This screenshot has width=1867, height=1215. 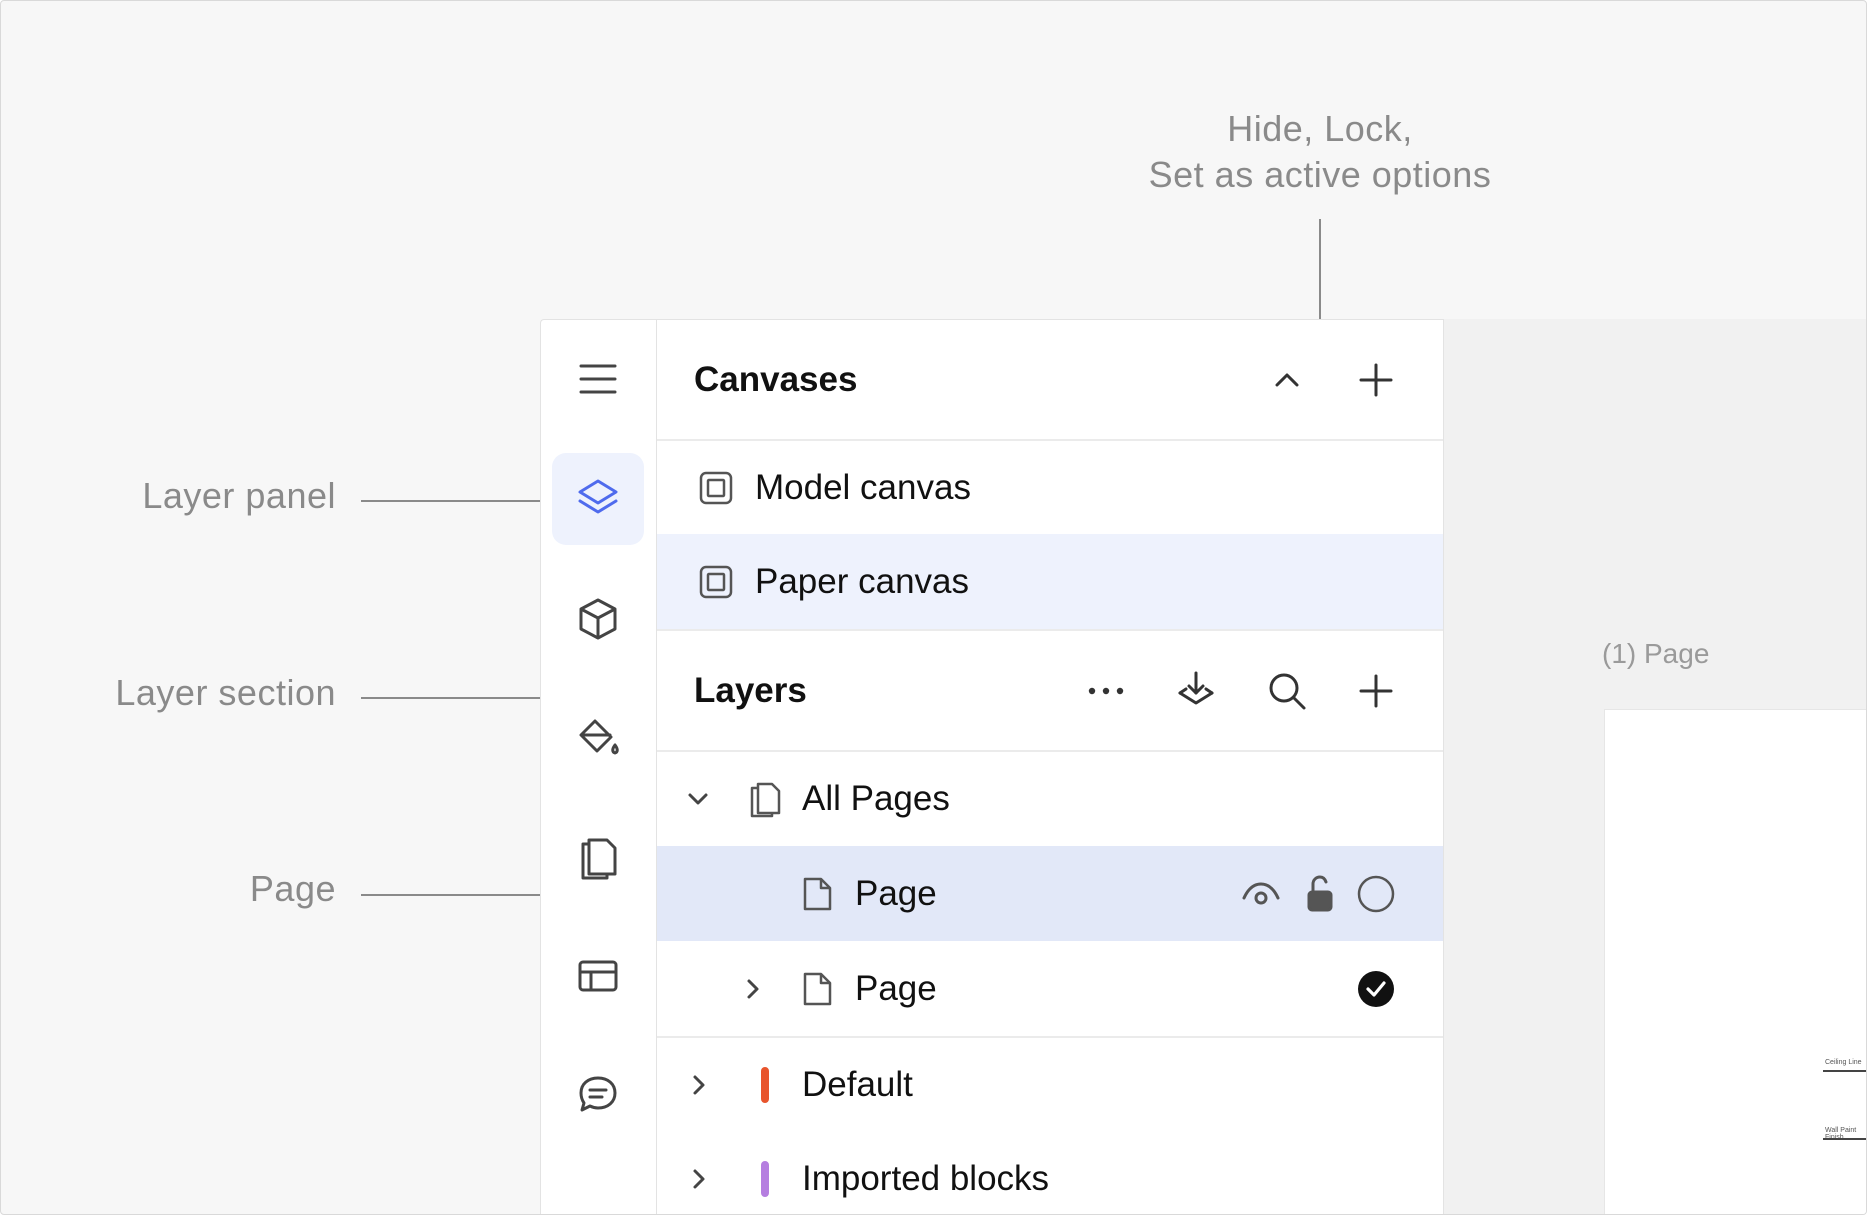 I want to click on paper-sheet: Ceiling Line Wall Paint Finish, so click(x=1735, y=961).